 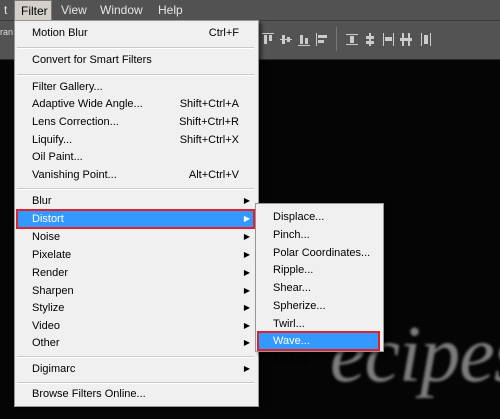 I want to click on menu-item-label: Noise, so click(x=46, y=237).